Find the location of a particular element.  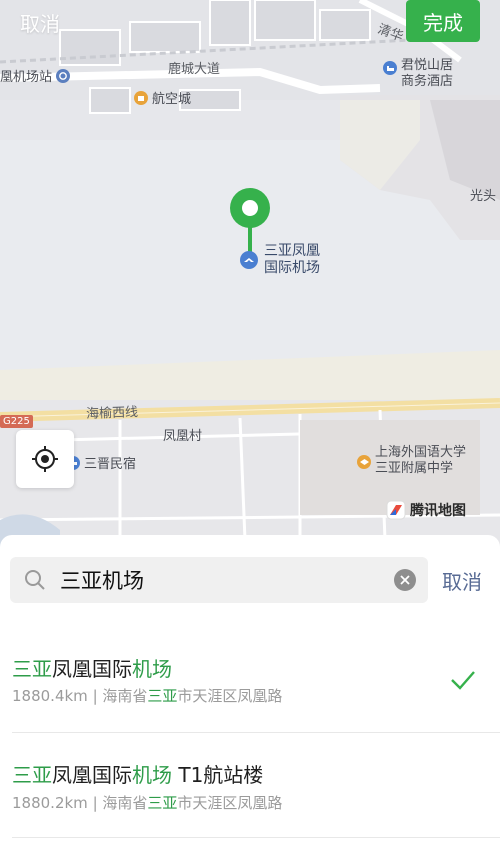

poi-junyue-line2: 商务酒店 is located at coordinates (427, 81).